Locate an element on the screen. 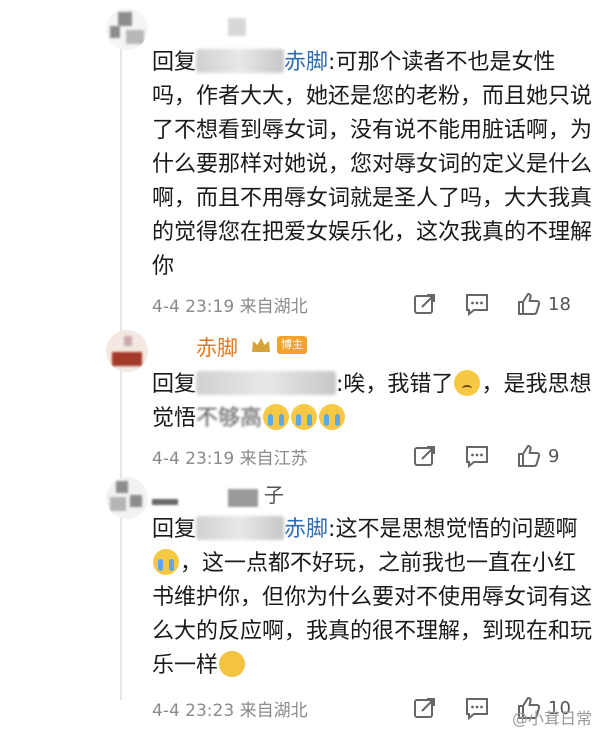 Image resolution: width=600 pixels, height=735 pixels. comment-actions: 18 is located at coordinates (497, 304).